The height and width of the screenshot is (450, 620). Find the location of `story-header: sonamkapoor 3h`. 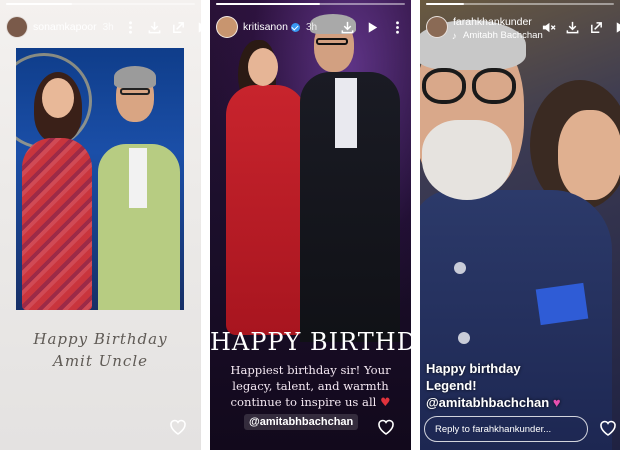

story-header: sonamkapoor 3h is located at coordinates (103, 27).